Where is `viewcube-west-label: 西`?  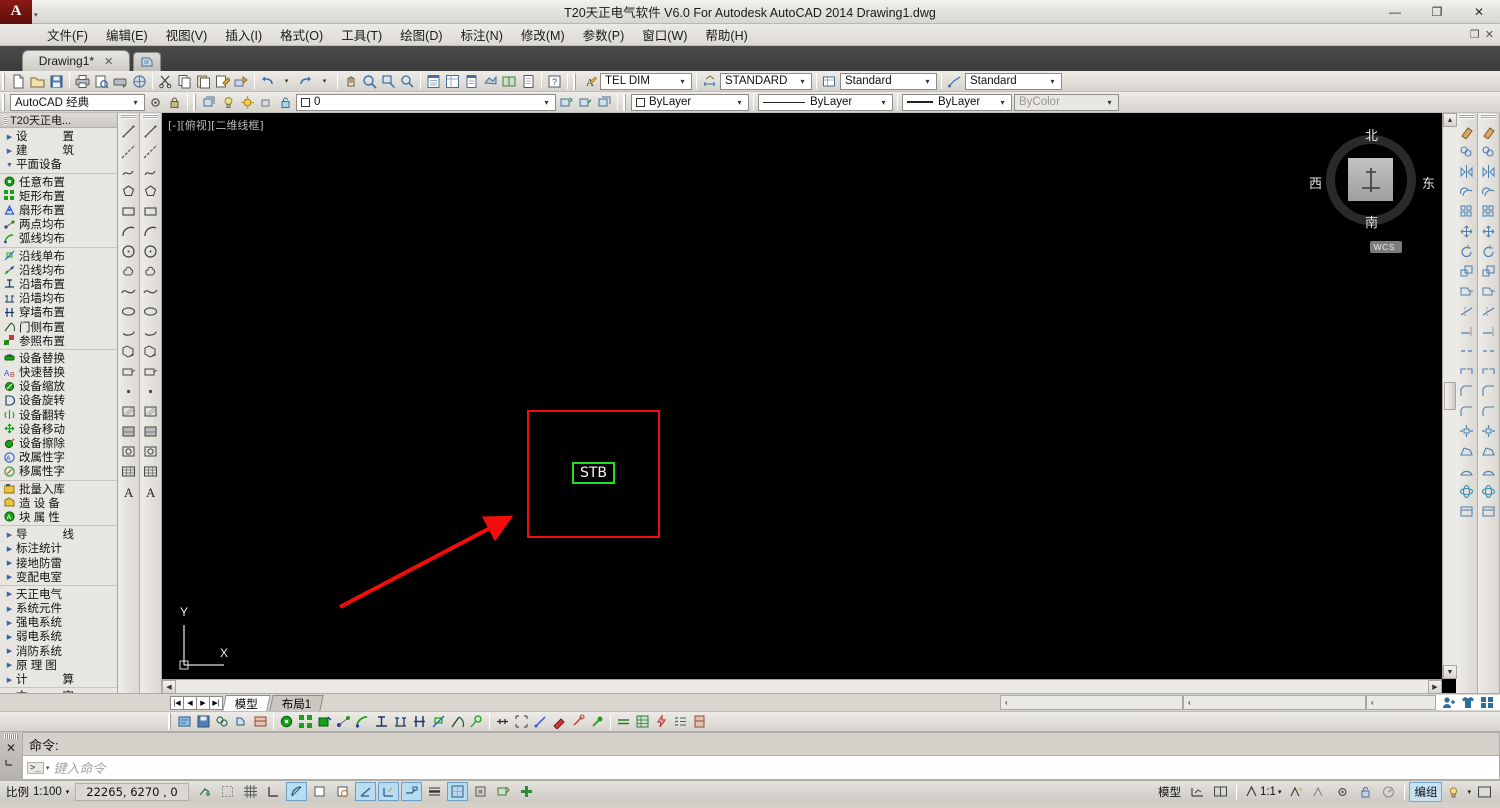 viewcube-west-label: 西 is located at coordinates (1315, 182).